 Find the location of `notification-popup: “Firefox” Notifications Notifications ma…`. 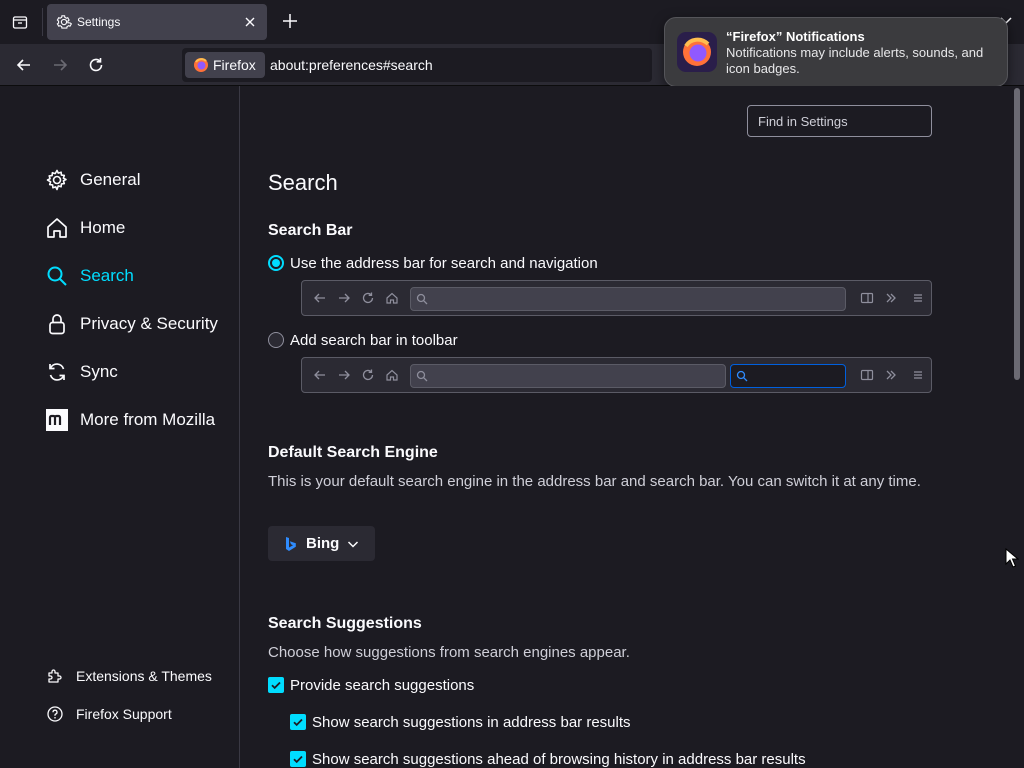

notification-popup: “Firefox” Notifications Notifications ma… is located at coordinates (836, 52).